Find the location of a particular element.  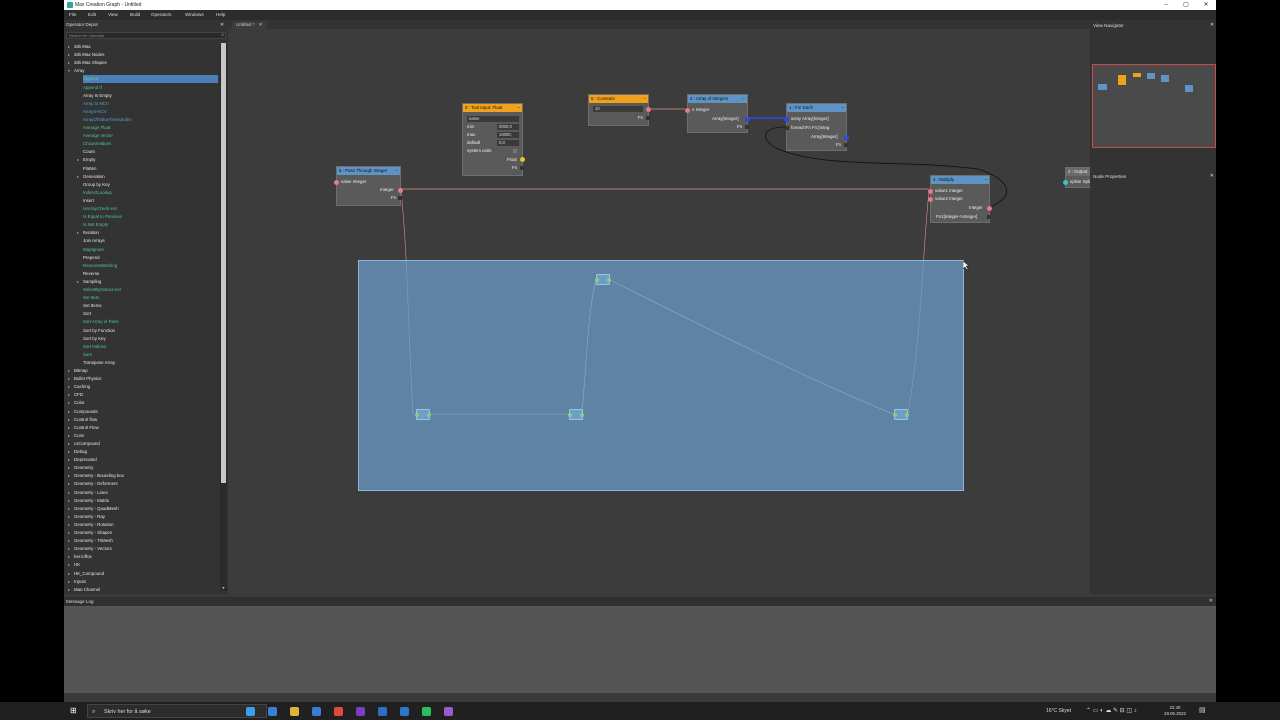

tree-item: ▸ Geometry - QuadMesh is located at coordinates (143, 509).